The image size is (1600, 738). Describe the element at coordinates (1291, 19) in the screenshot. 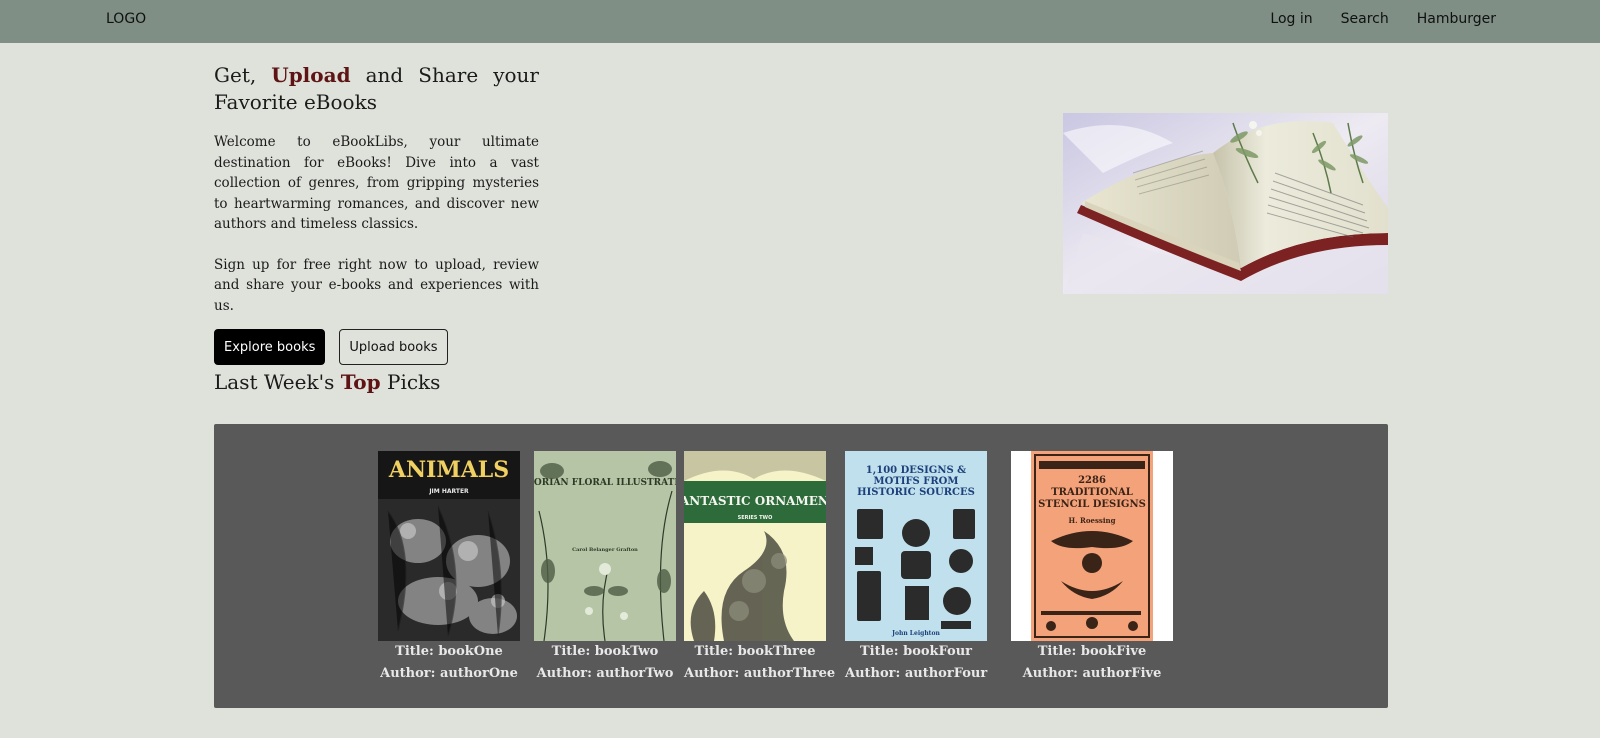

I see `nav-login-link: Log in` at that location.